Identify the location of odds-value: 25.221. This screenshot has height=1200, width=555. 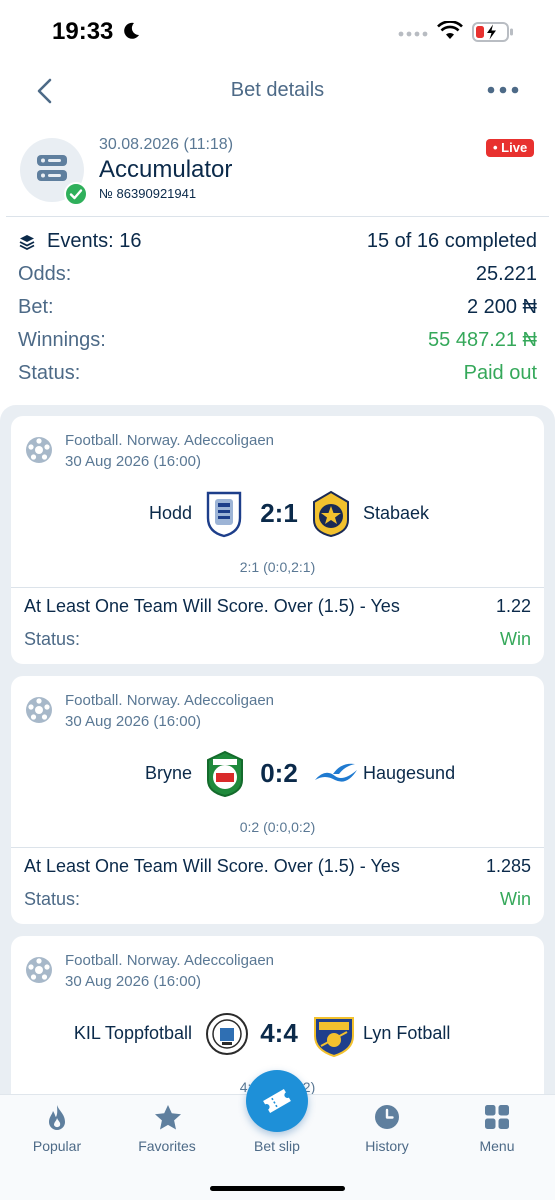
(506, 274).